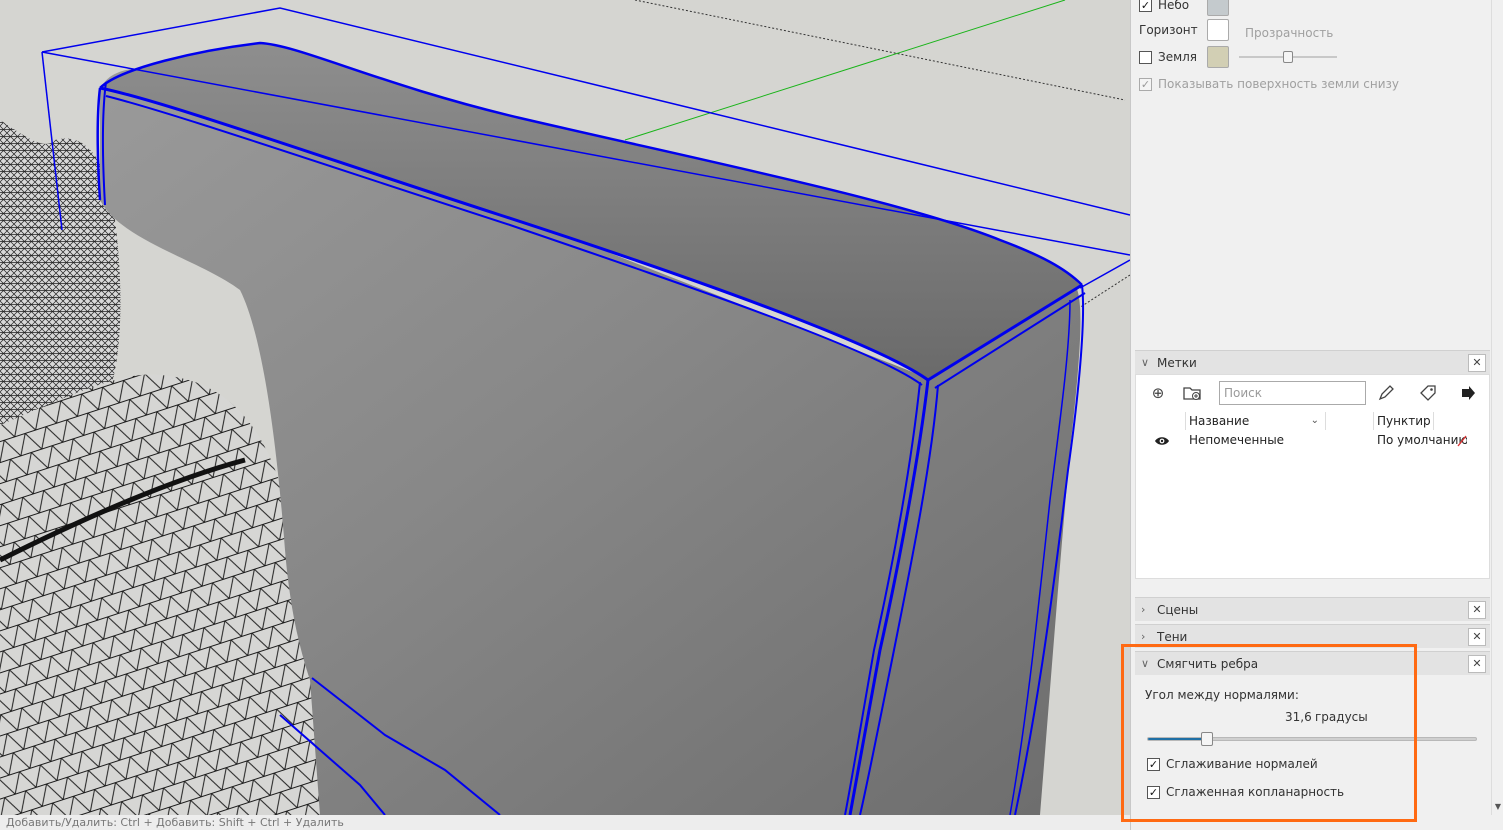  Describe the element at coordinates (1178, 57) in the screenshot. I see `ground-label: Земля` at that location.